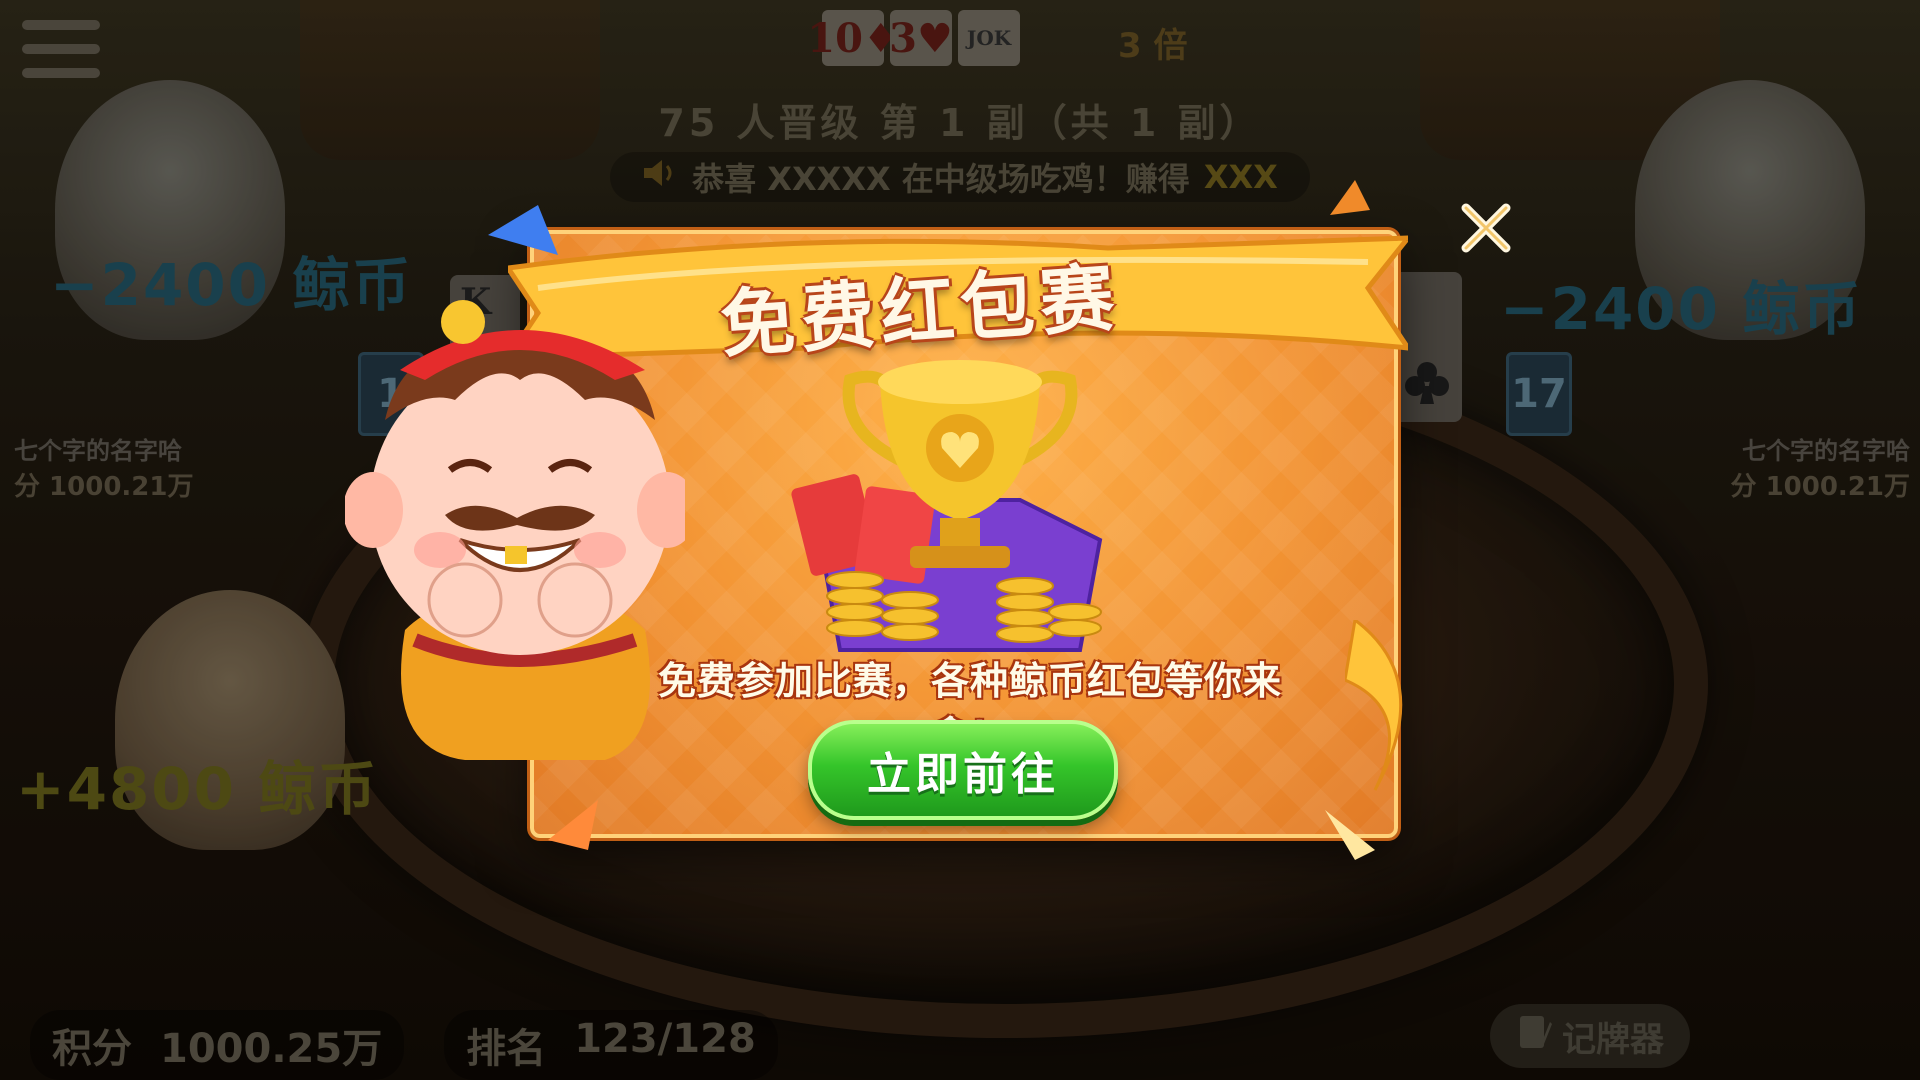 The width and height of the screenshot is (1920, 1080). I want to click on go-now-button: 立即前往, so click(963, 770).